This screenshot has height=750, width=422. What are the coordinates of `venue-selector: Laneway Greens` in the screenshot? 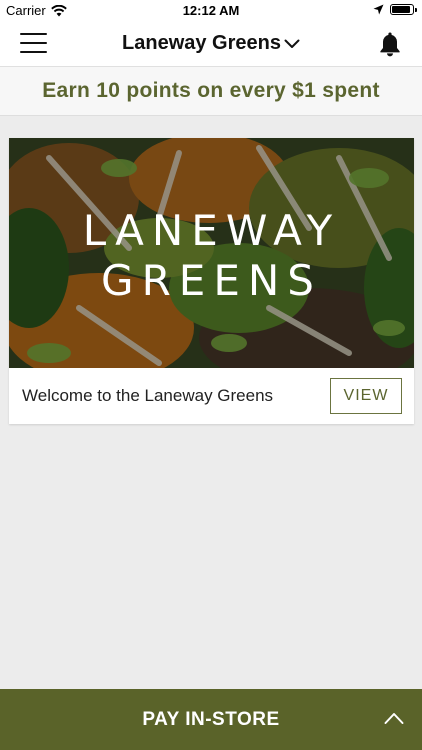 It's located at (211, 43).